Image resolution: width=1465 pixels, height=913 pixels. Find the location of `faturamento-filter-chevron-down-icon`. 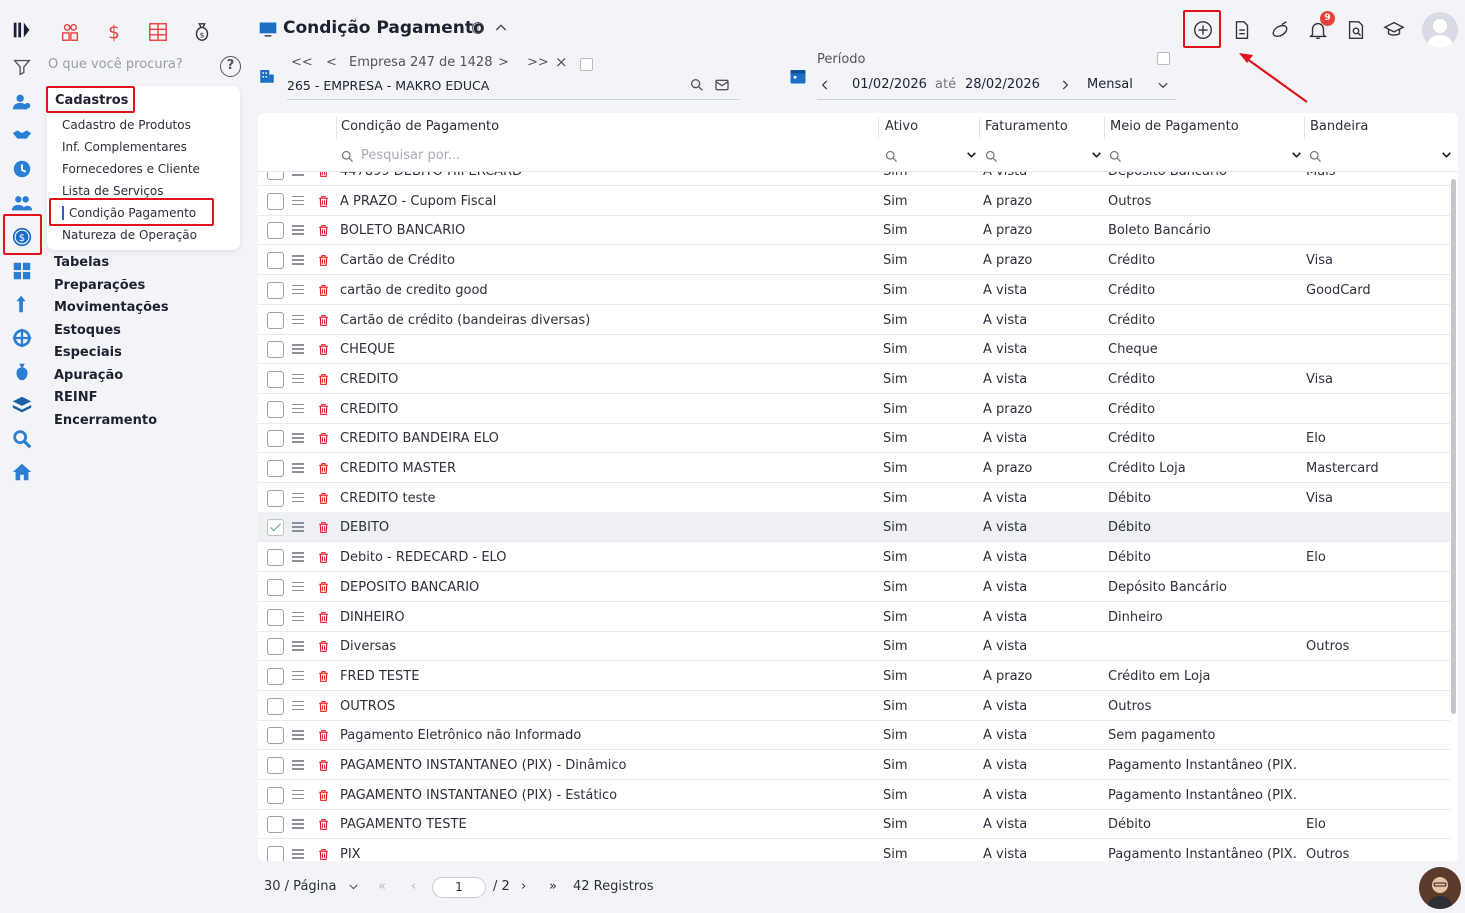

faturamento-filter-chevron-down-icon is located at coordinates (1096, 156).